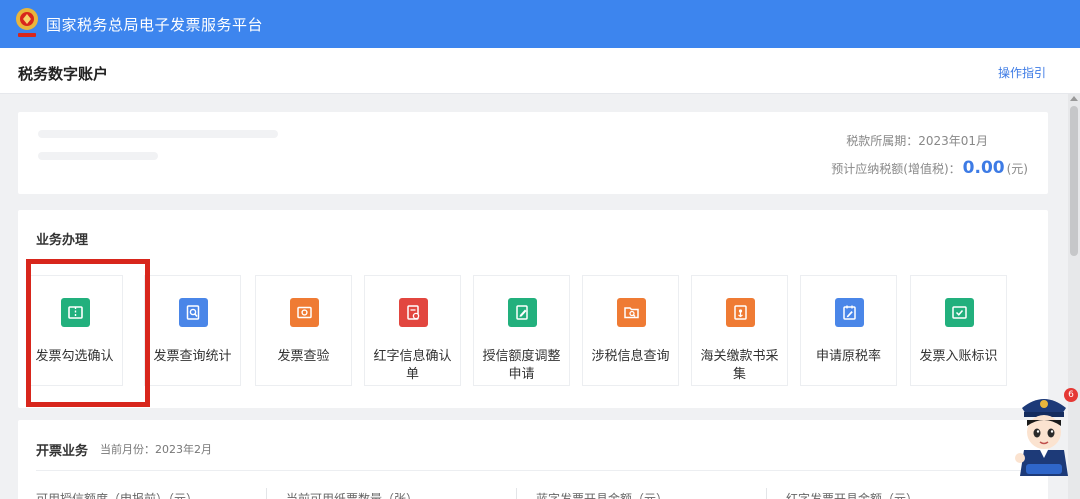 The height and width of the screenshot is (499, 1080). What do you see at coordinates (412, 365) in the screenshot?
I see `tile-label: 红字信息确认单` at bounding box center [412, 365].